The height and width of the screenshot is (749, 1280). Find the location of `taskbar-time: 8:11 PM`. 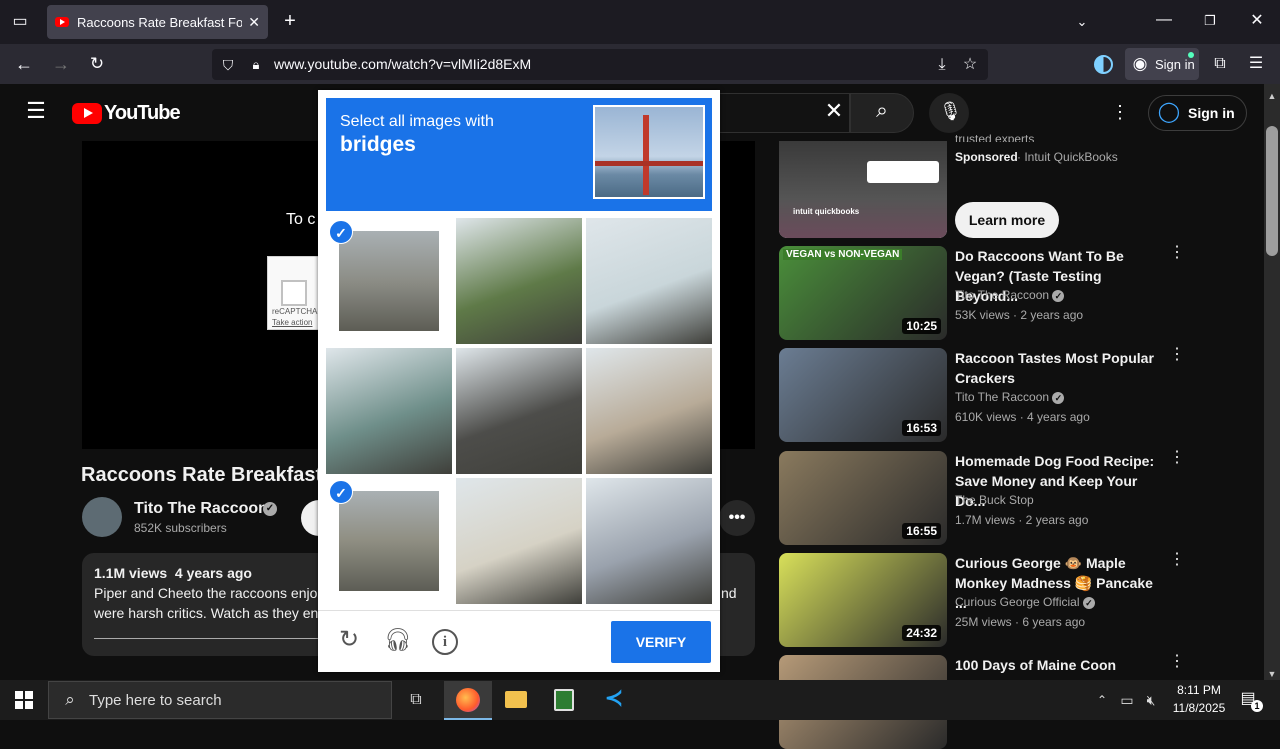

taskbar-time: 8:11 PM is located at coordinates (1199, 690).